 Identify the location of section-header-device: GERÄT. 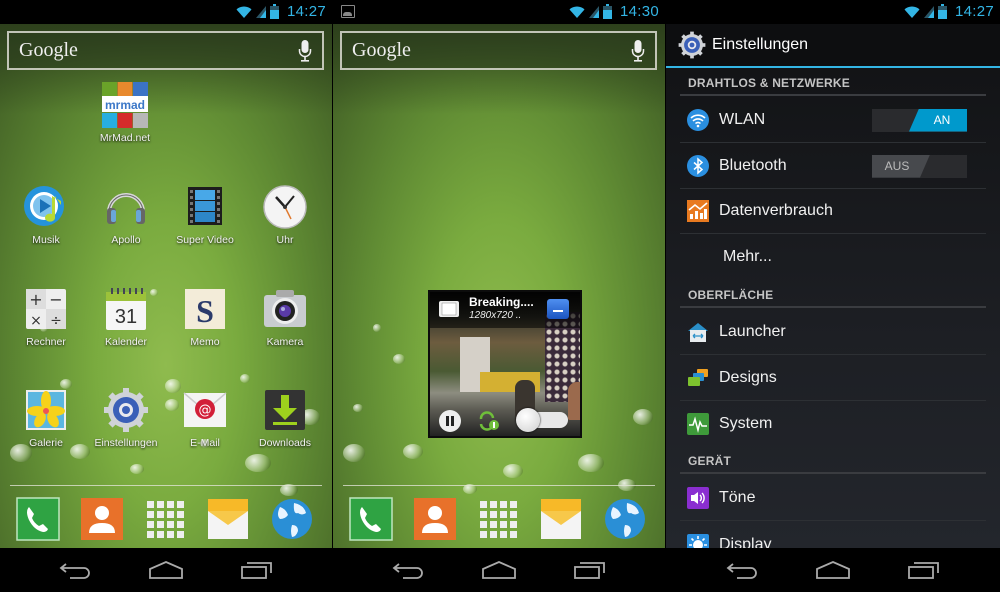
(833, 461).